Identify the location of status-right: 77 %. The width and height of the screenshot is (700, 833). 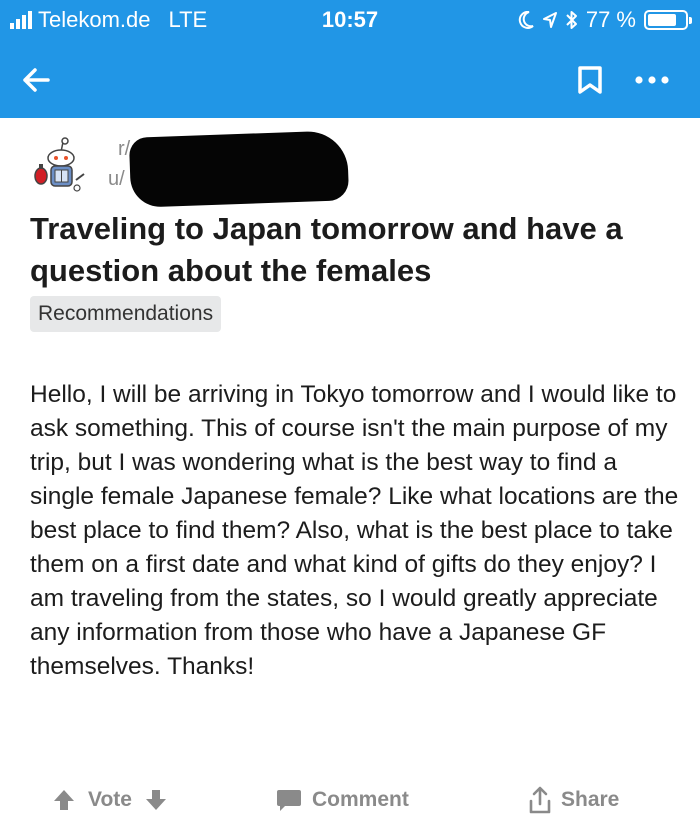
(605, 20).